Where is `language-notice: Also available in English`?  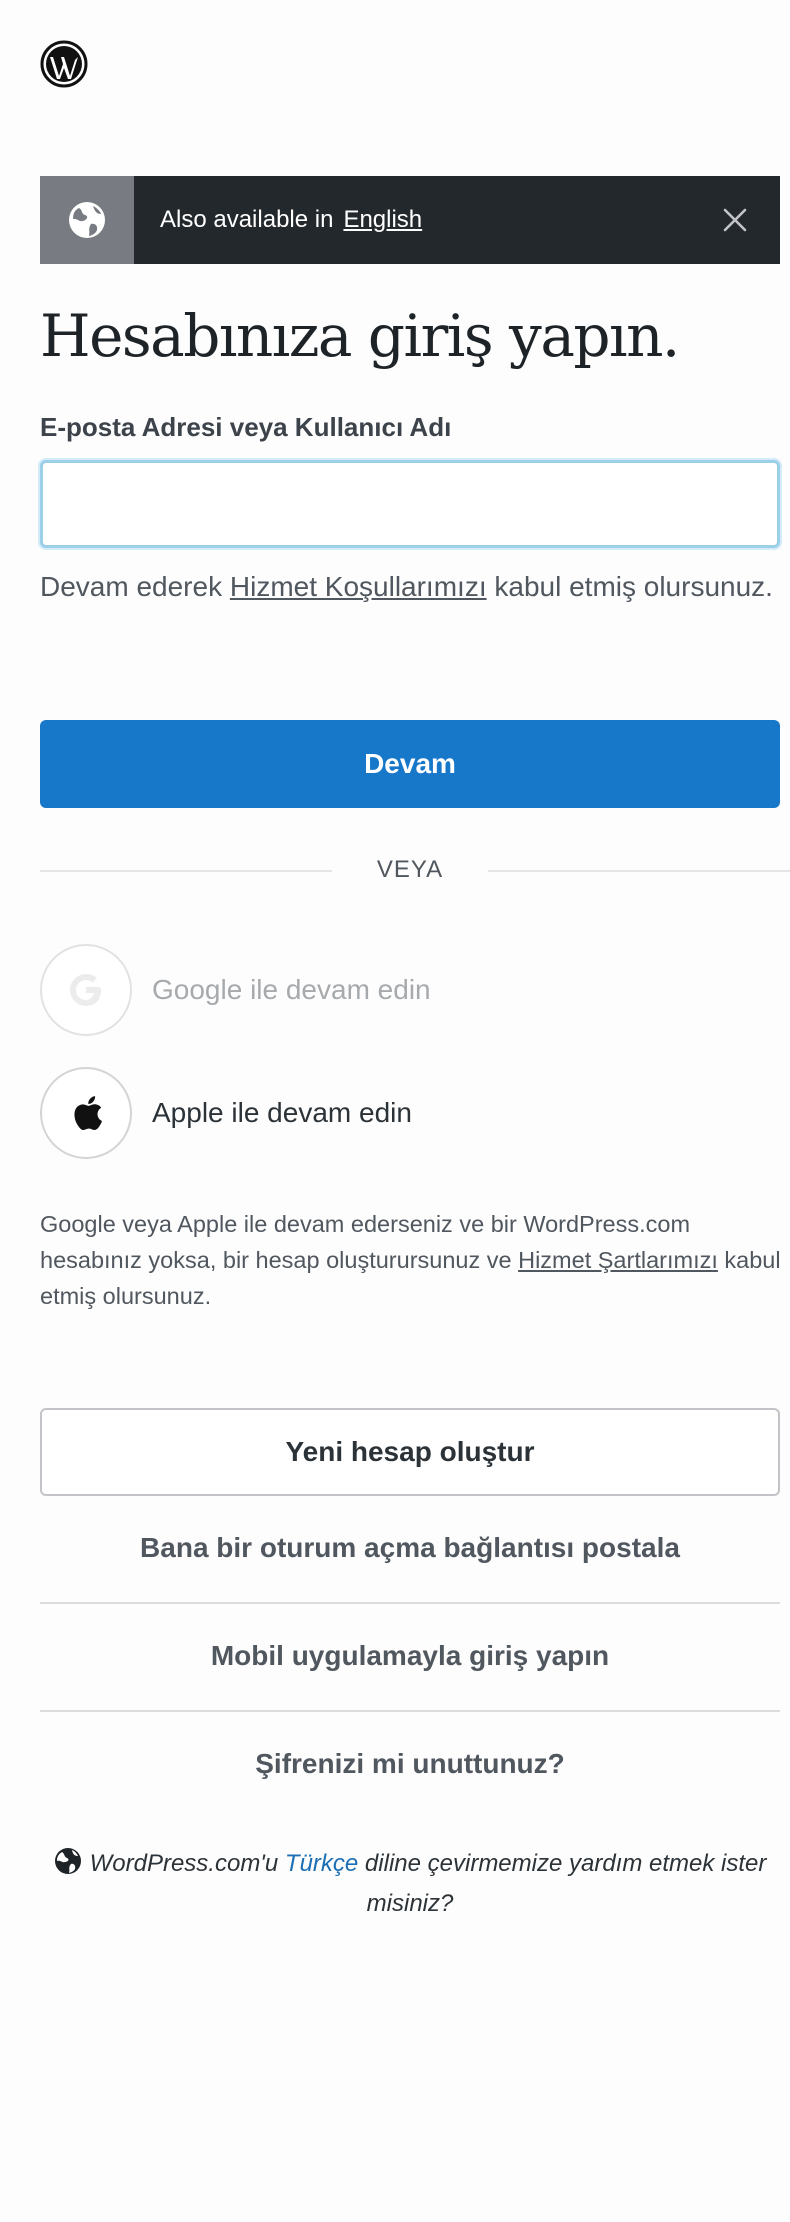
language-notice: Also available in English is located at coordinates (410, 220).